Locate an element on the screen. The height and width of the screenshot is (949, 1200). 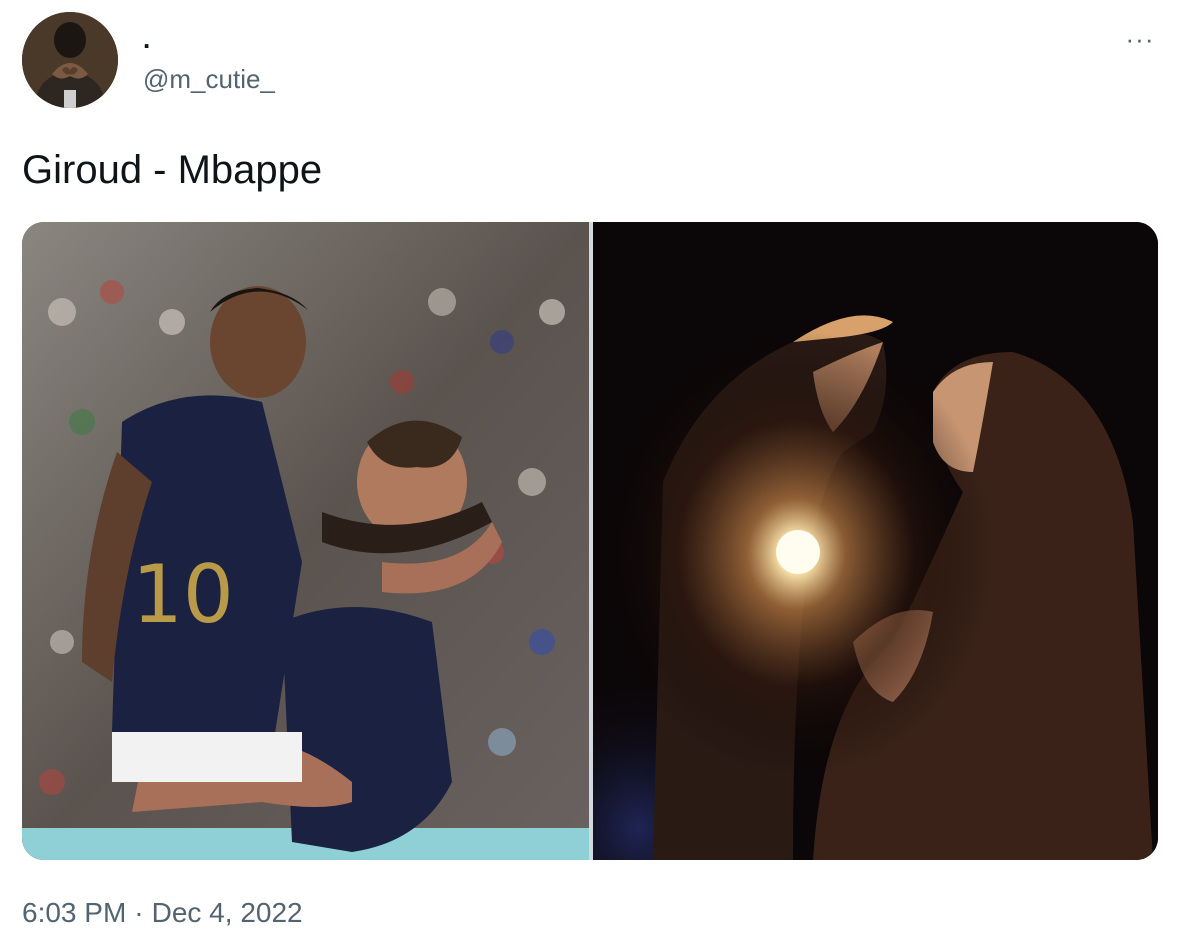
avatar is located at coordinates (70, 60).